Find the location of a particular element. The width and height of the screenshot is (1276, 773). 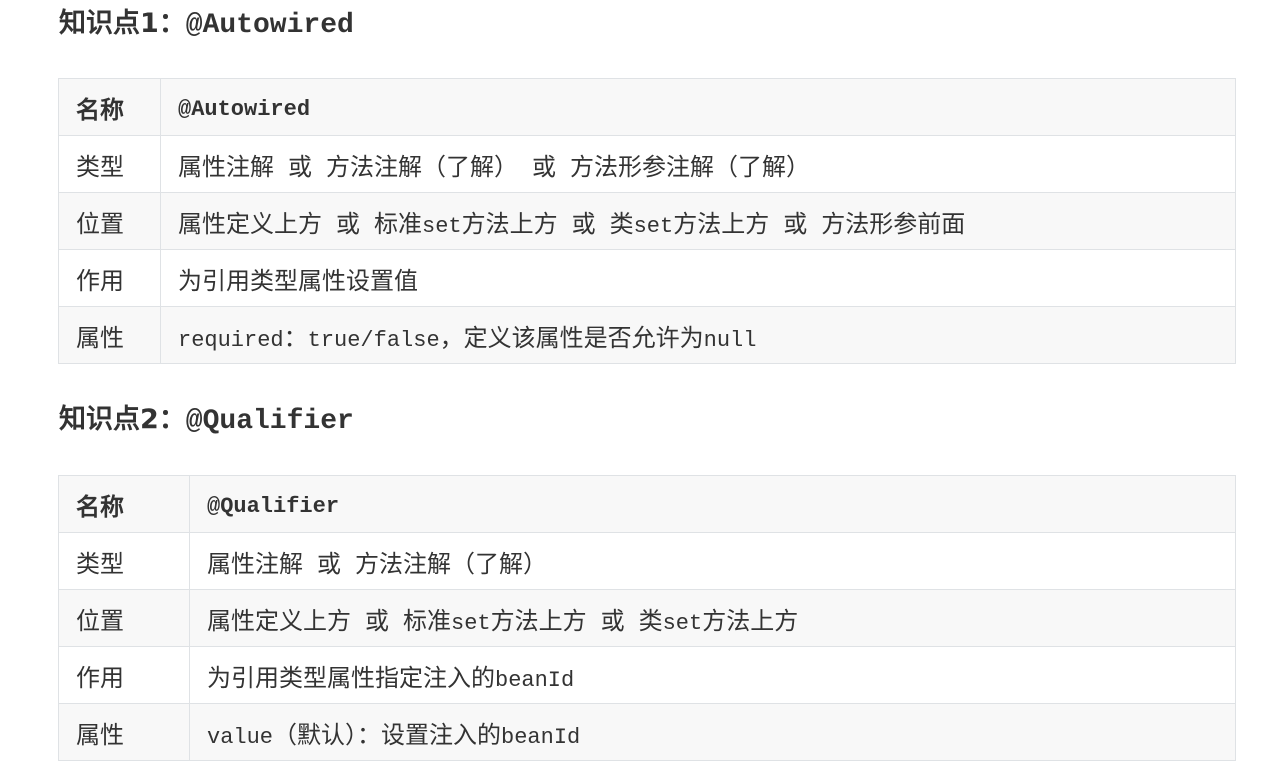

table-row-attribute: 属性 required：true/false，定义该属性是否允许为null is located at coordinates (647, 335).